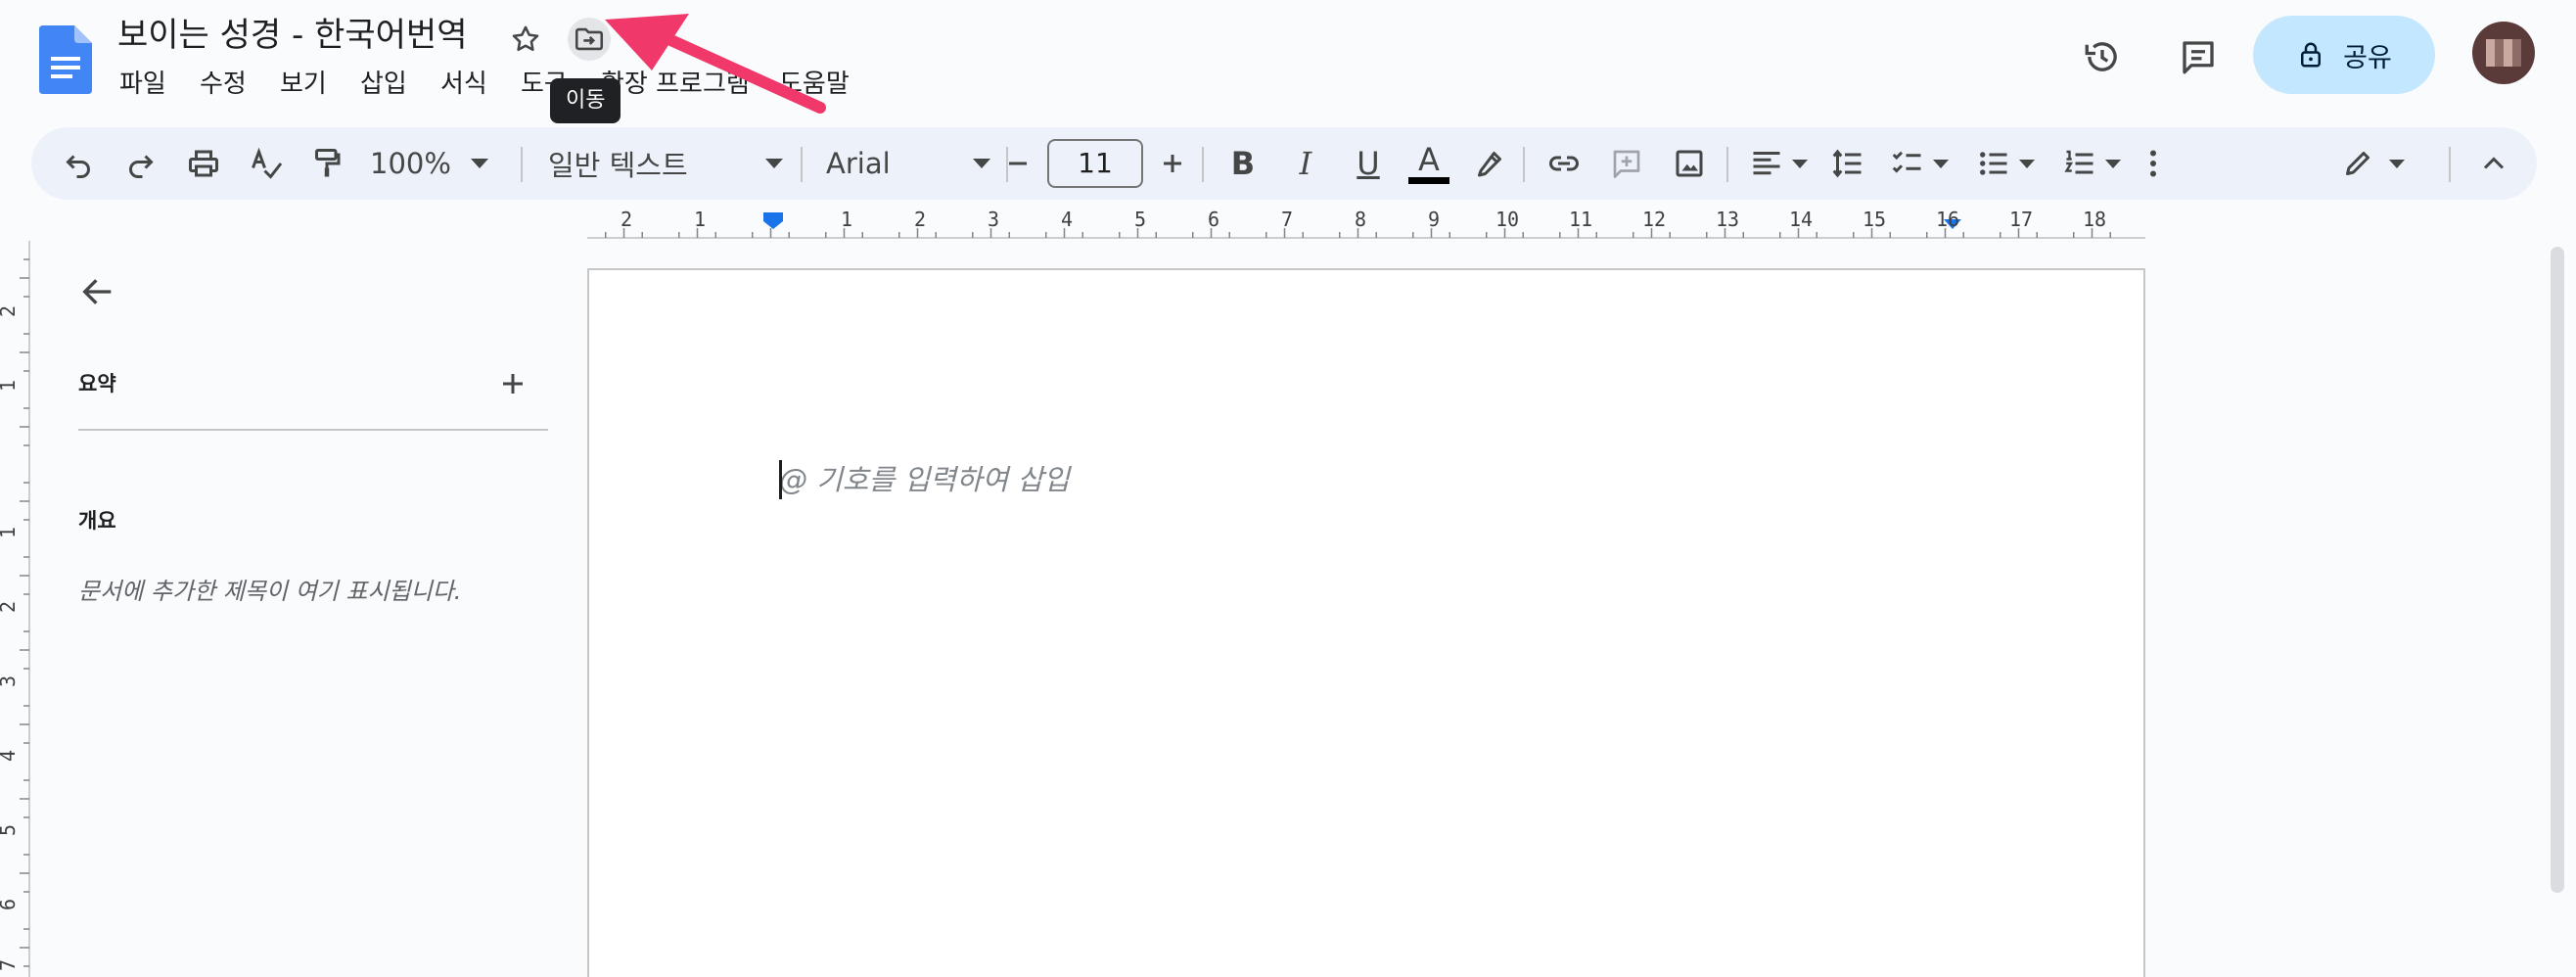 The height and width of the screenshot is (977, 2576). What do you see at coordinates (326, 163) in the screenshot?
I see `paint-format-icon` at bounding box center [326, 163].